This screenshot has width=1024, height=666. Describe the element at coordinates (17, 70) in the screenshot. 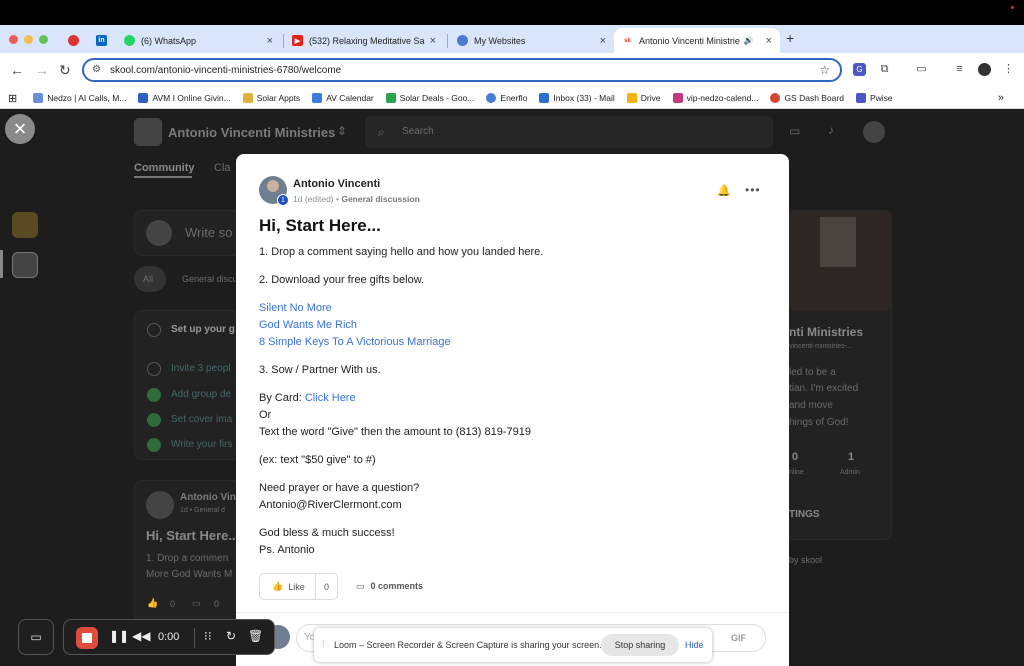

I see `back-arrow-icon: ←` at that location.